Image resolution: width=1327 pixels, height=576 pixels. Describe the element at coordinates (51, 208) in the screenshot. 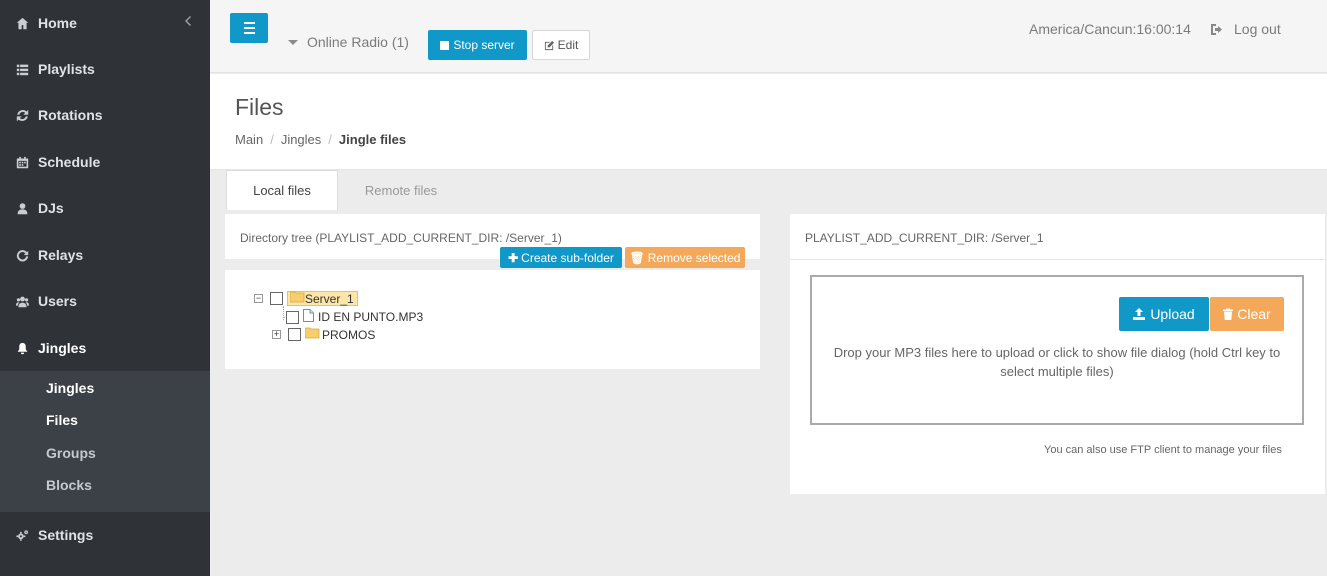

I see `sidebar-item-label: DJs` at that location.